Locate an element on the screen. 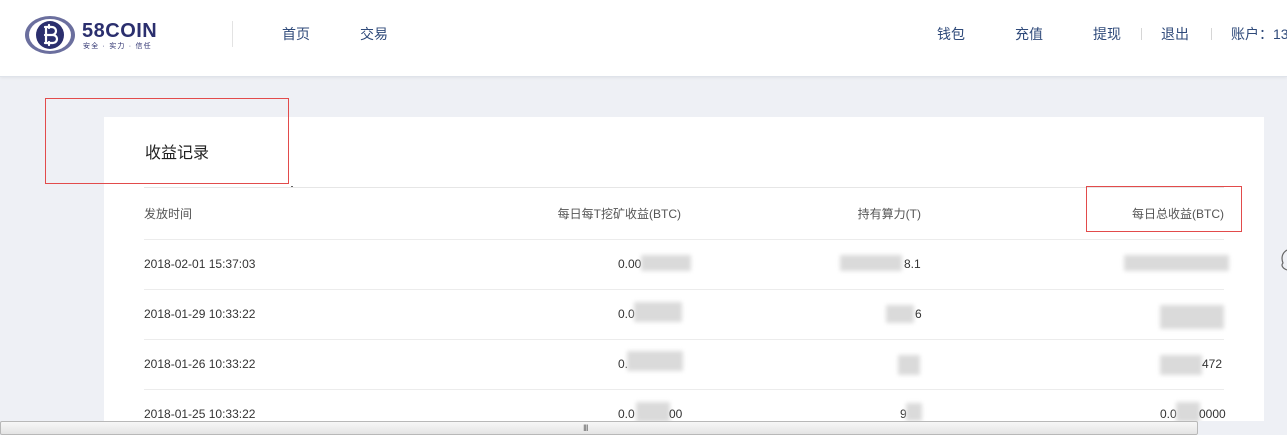 The image size is (1287, 435). brand-name: 58COIN is located at coordinates (120, 30).